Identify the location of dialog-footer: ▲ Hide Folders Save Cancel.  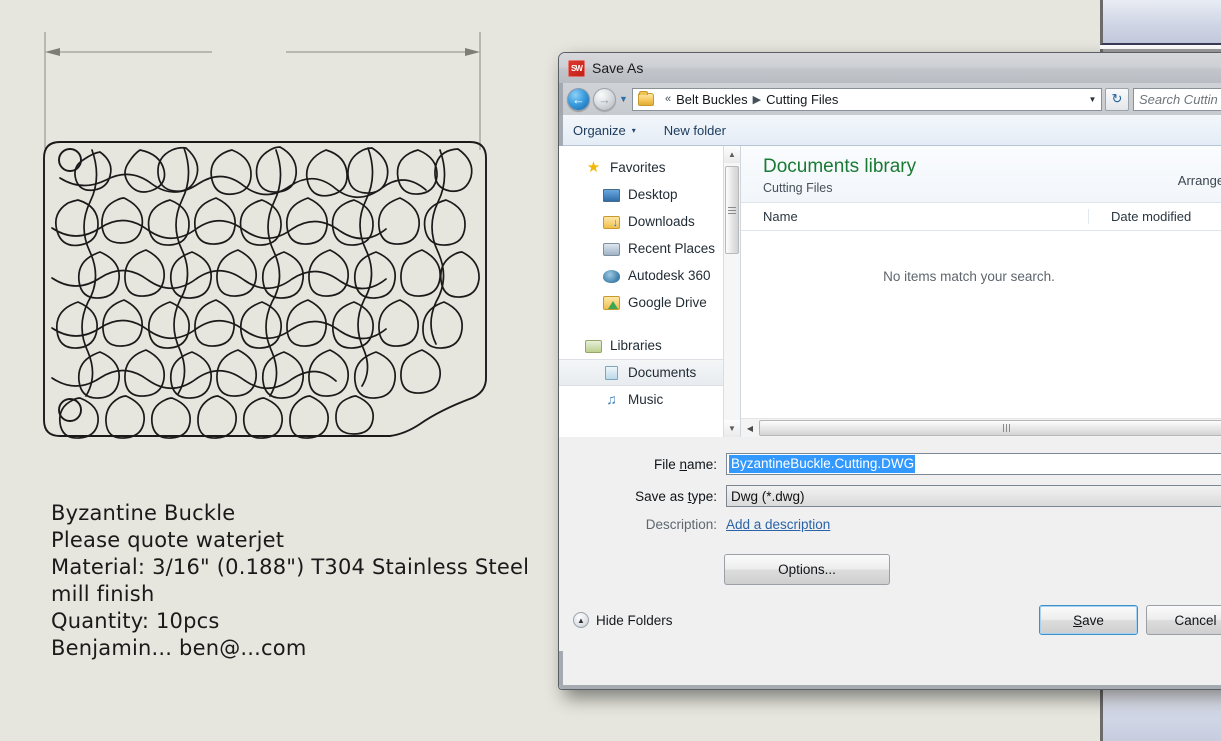
(890, 620).